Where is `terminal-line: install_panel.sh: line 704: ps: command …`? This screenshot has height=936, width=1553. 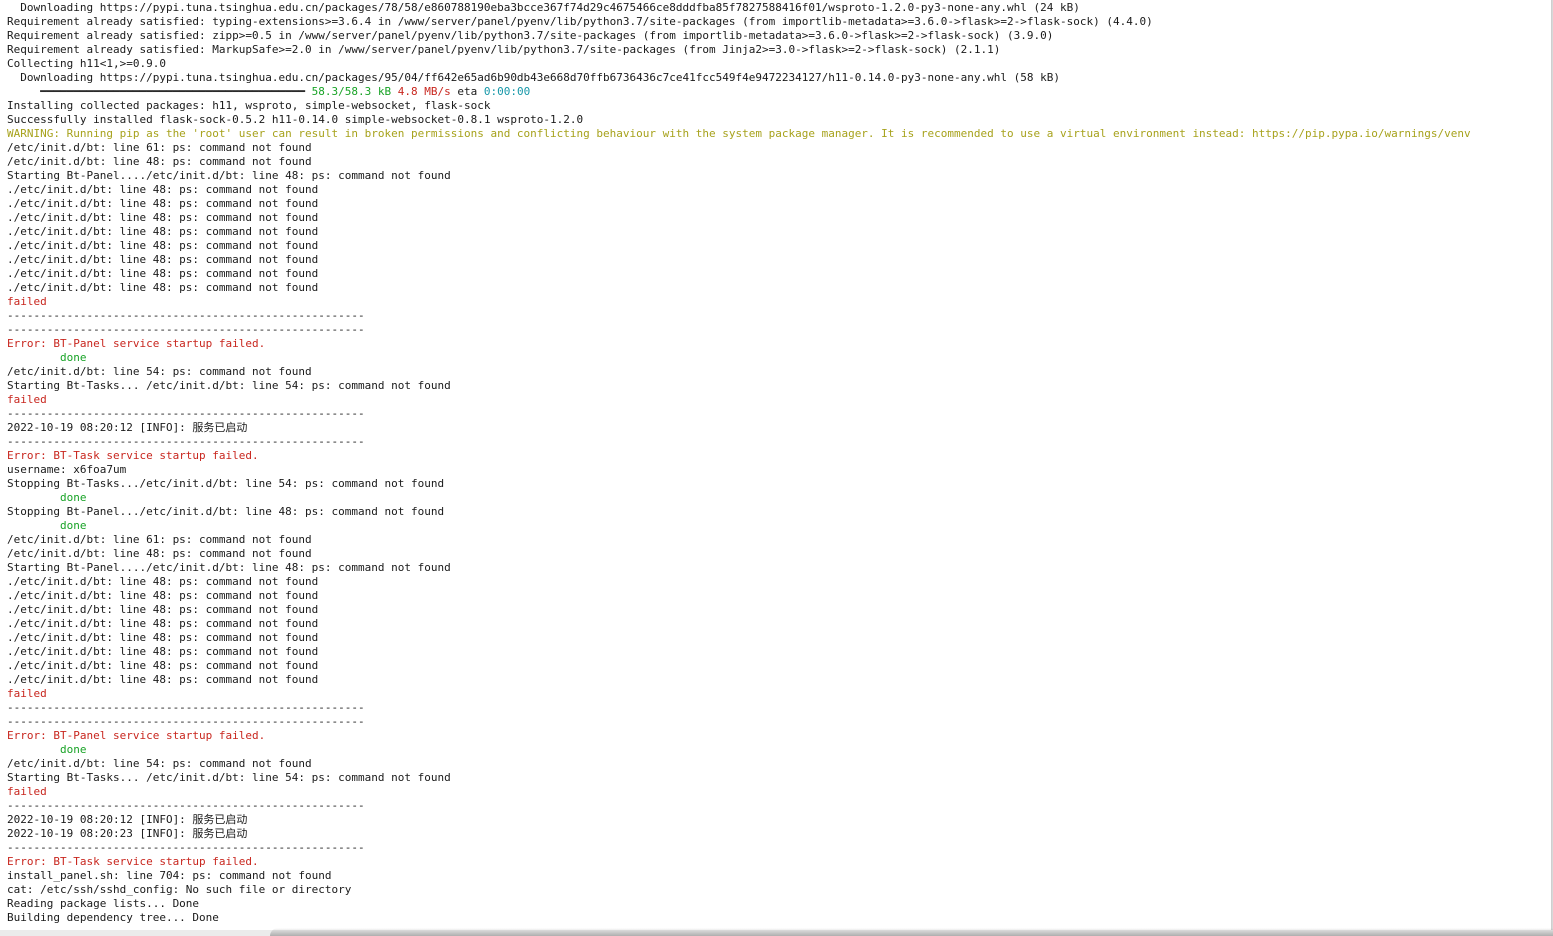
terminal-line: install_panel.sh: line 704: ps: command … is located at coordinates (779, 876).